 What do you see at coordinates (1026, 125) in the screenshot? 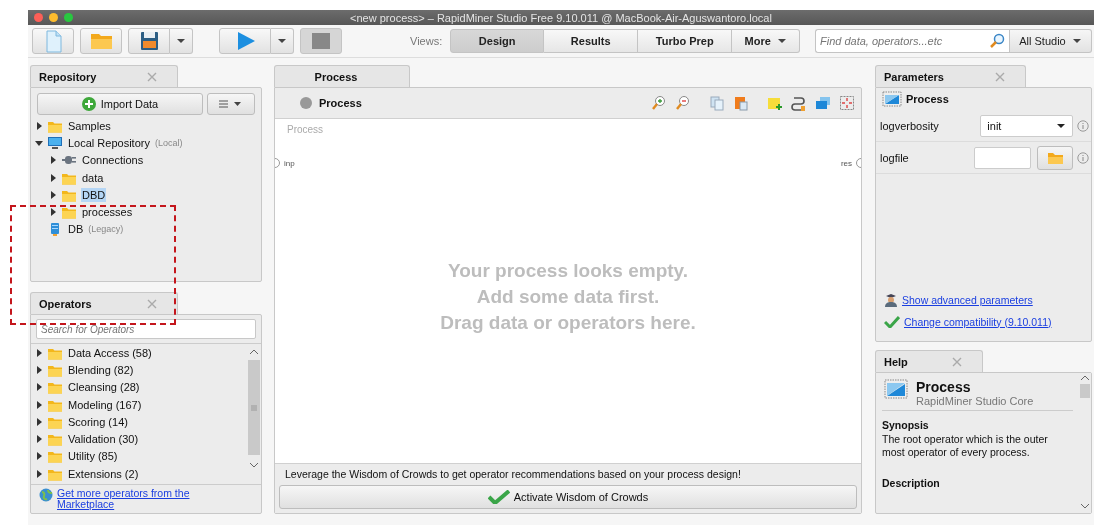
I see `parameter-dropdown: init` at bounding box center [1026, 125].